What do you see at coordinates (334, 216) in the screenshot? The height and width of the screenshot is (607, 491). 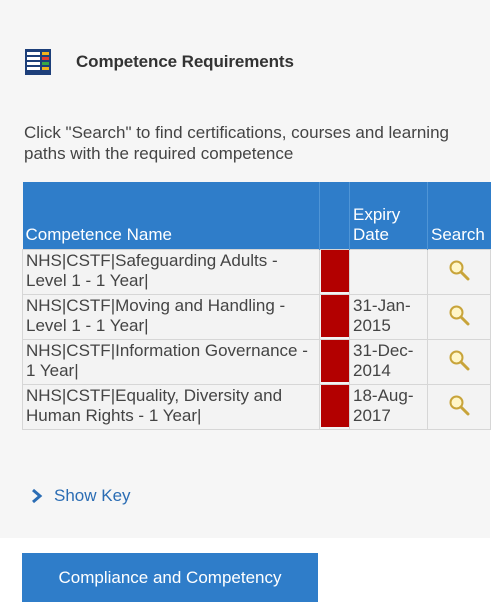 I see `column-header-status` at bounding box center [334, 216].